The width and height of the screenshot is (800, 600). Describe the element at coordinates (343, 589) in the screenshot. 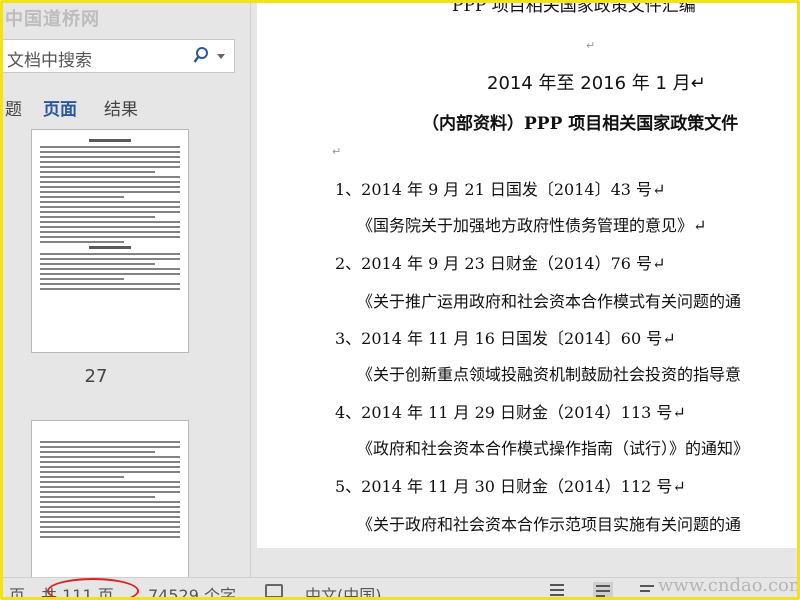

I see `language-status: 中文(中国)` at that location.